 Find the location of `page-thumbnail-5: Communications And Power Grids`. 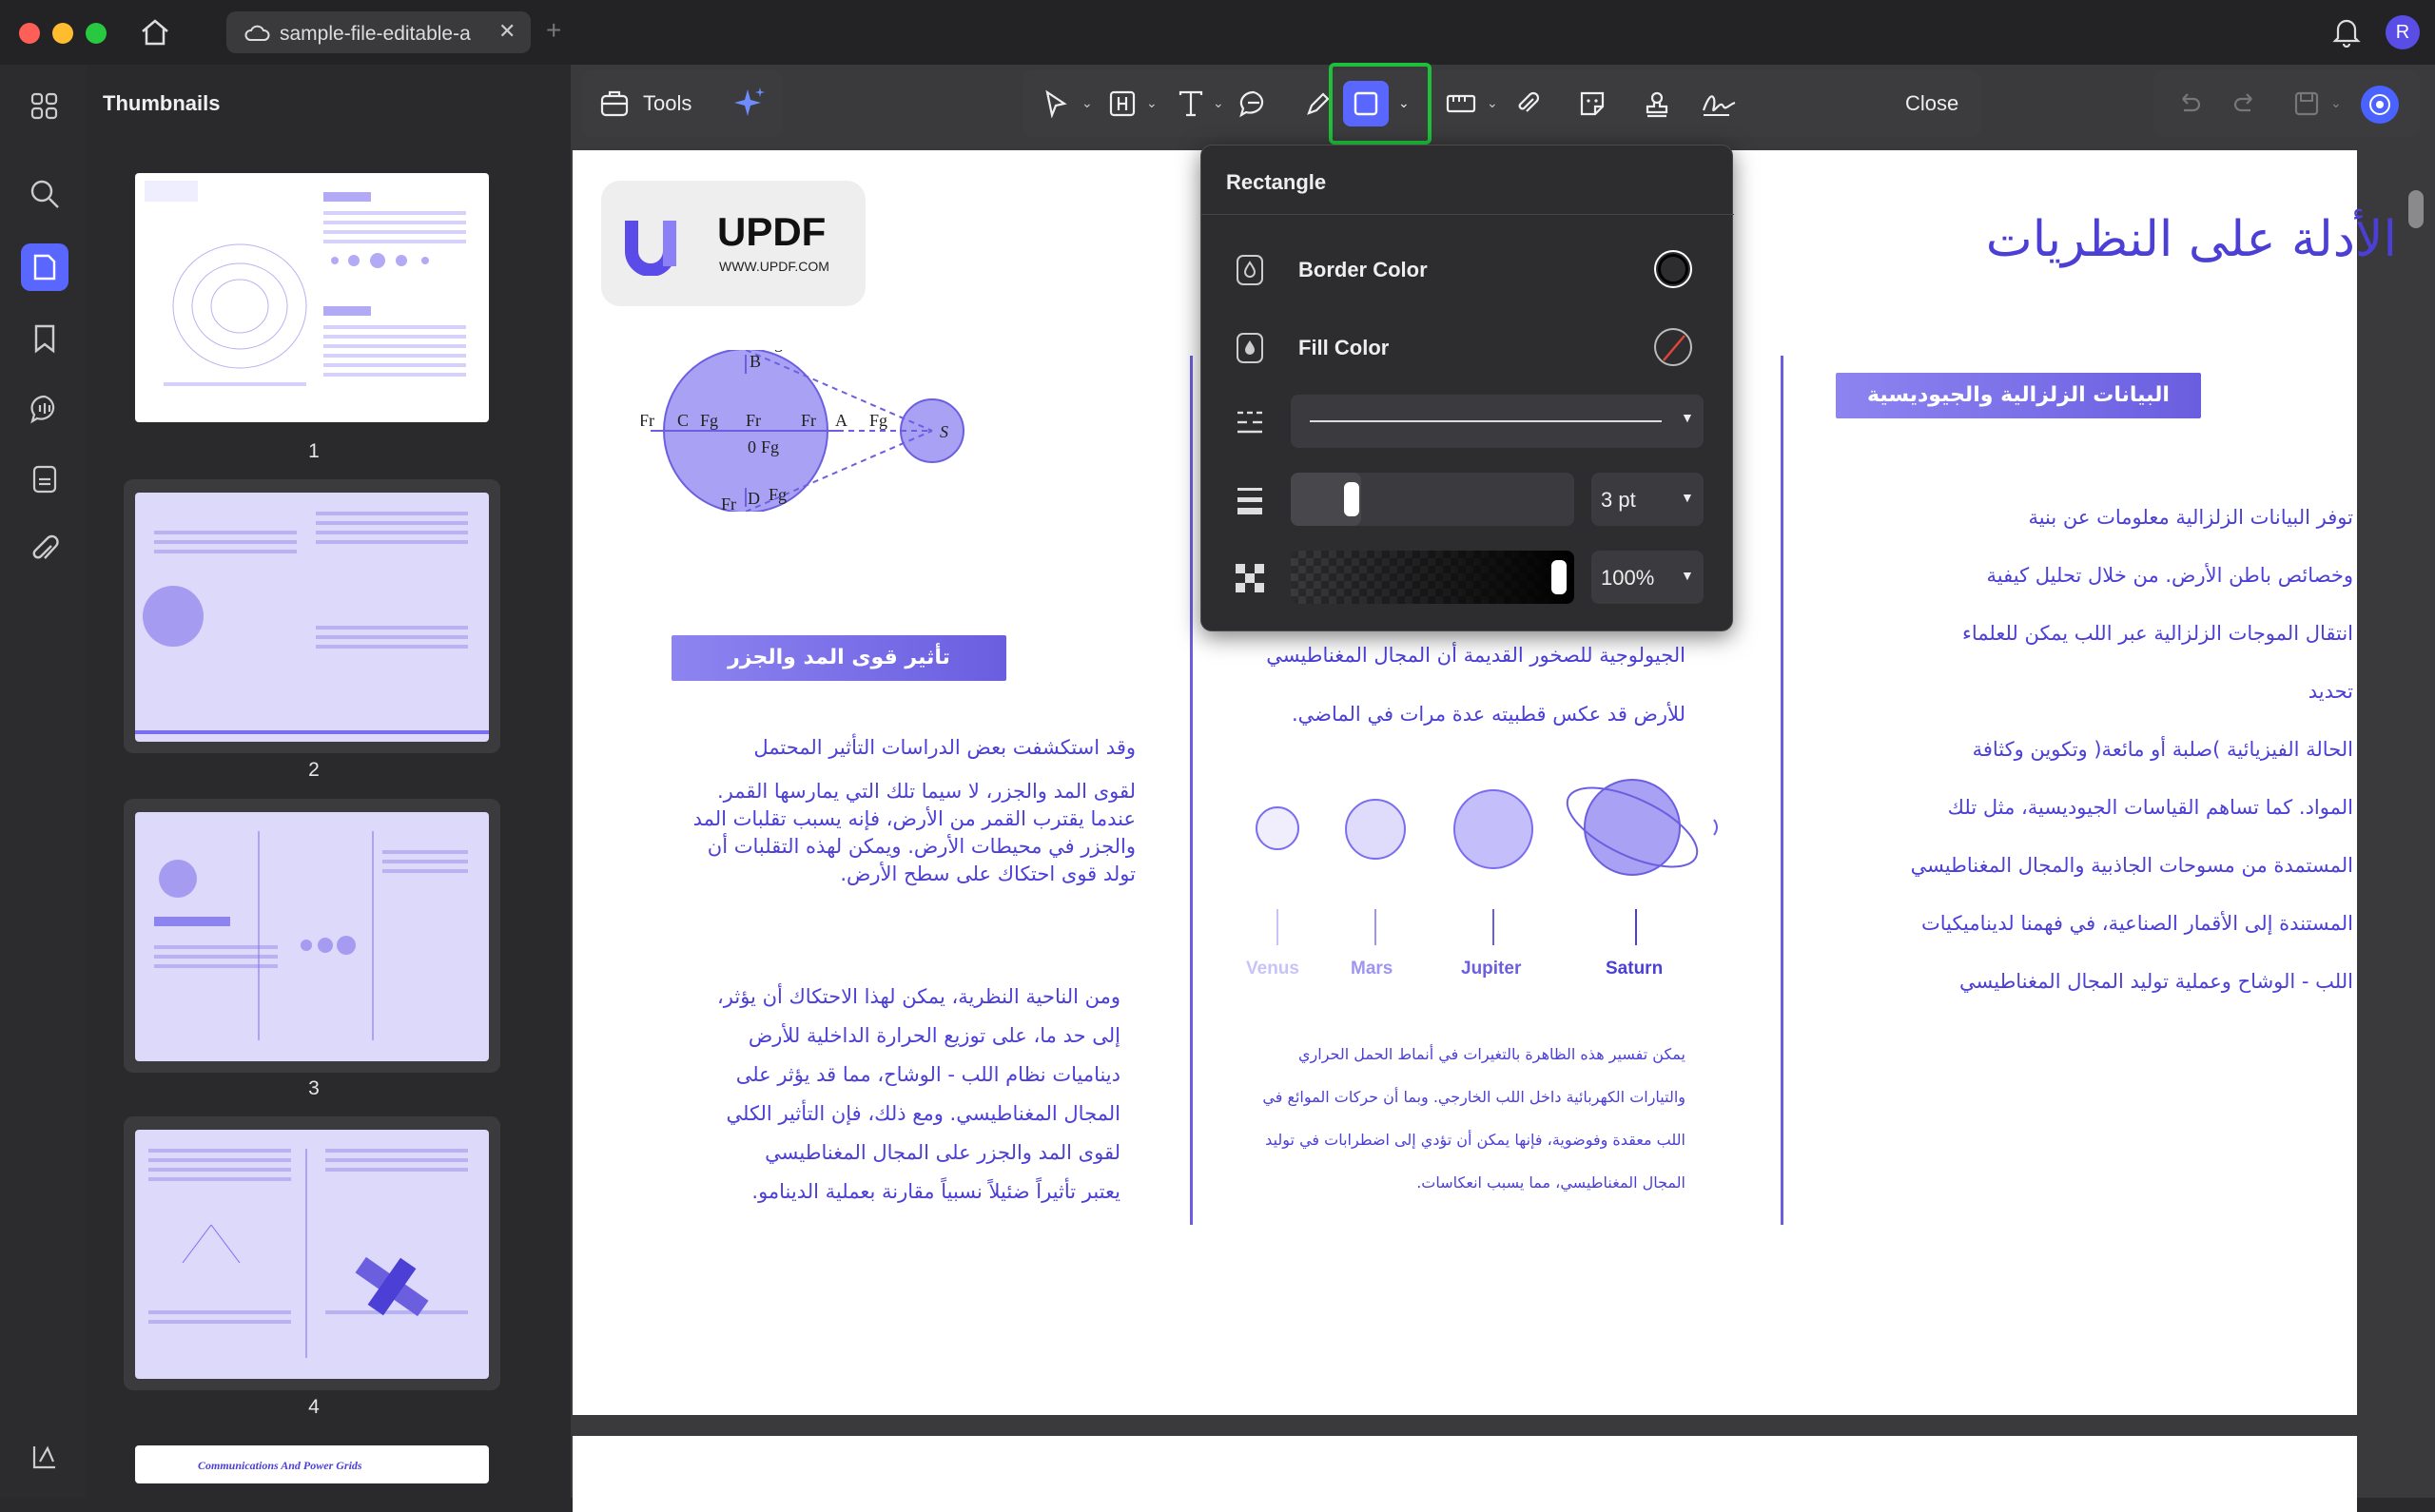

page-thumbnail-5: Communications And Power Grids is located at coordinates (312, 1464).